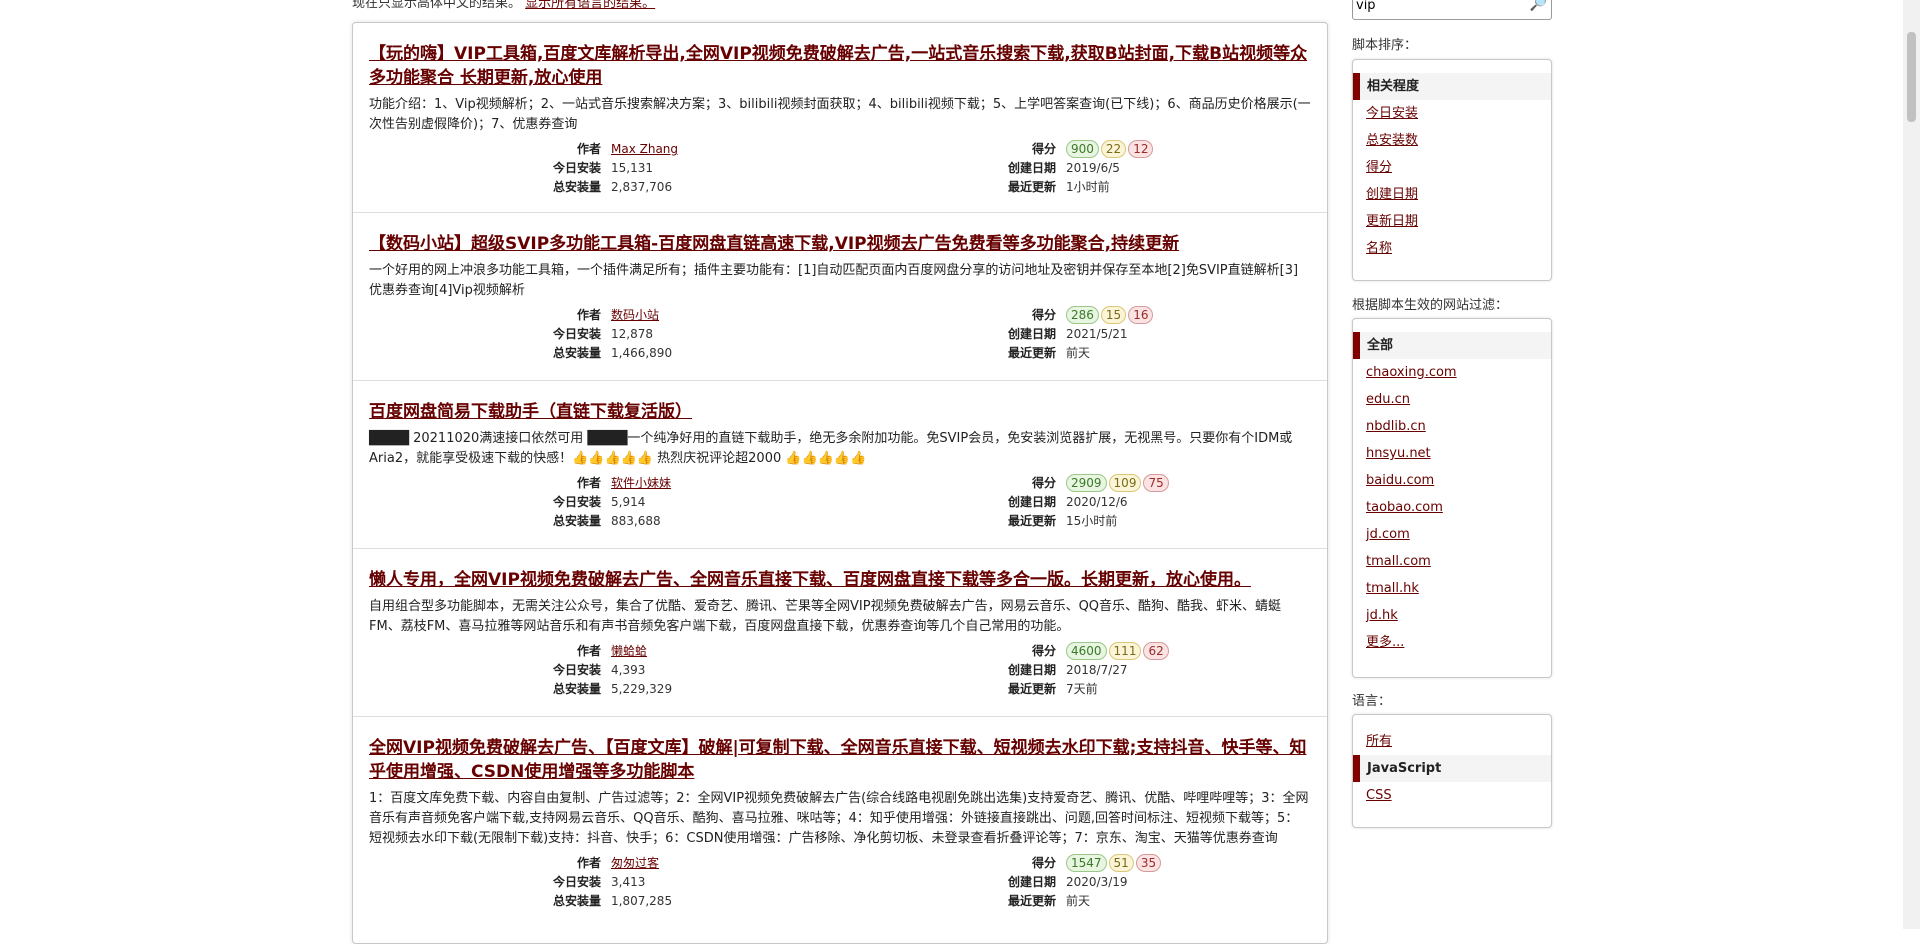  I want to click on total-installs-value: 1,466,890, so click(642, 353).